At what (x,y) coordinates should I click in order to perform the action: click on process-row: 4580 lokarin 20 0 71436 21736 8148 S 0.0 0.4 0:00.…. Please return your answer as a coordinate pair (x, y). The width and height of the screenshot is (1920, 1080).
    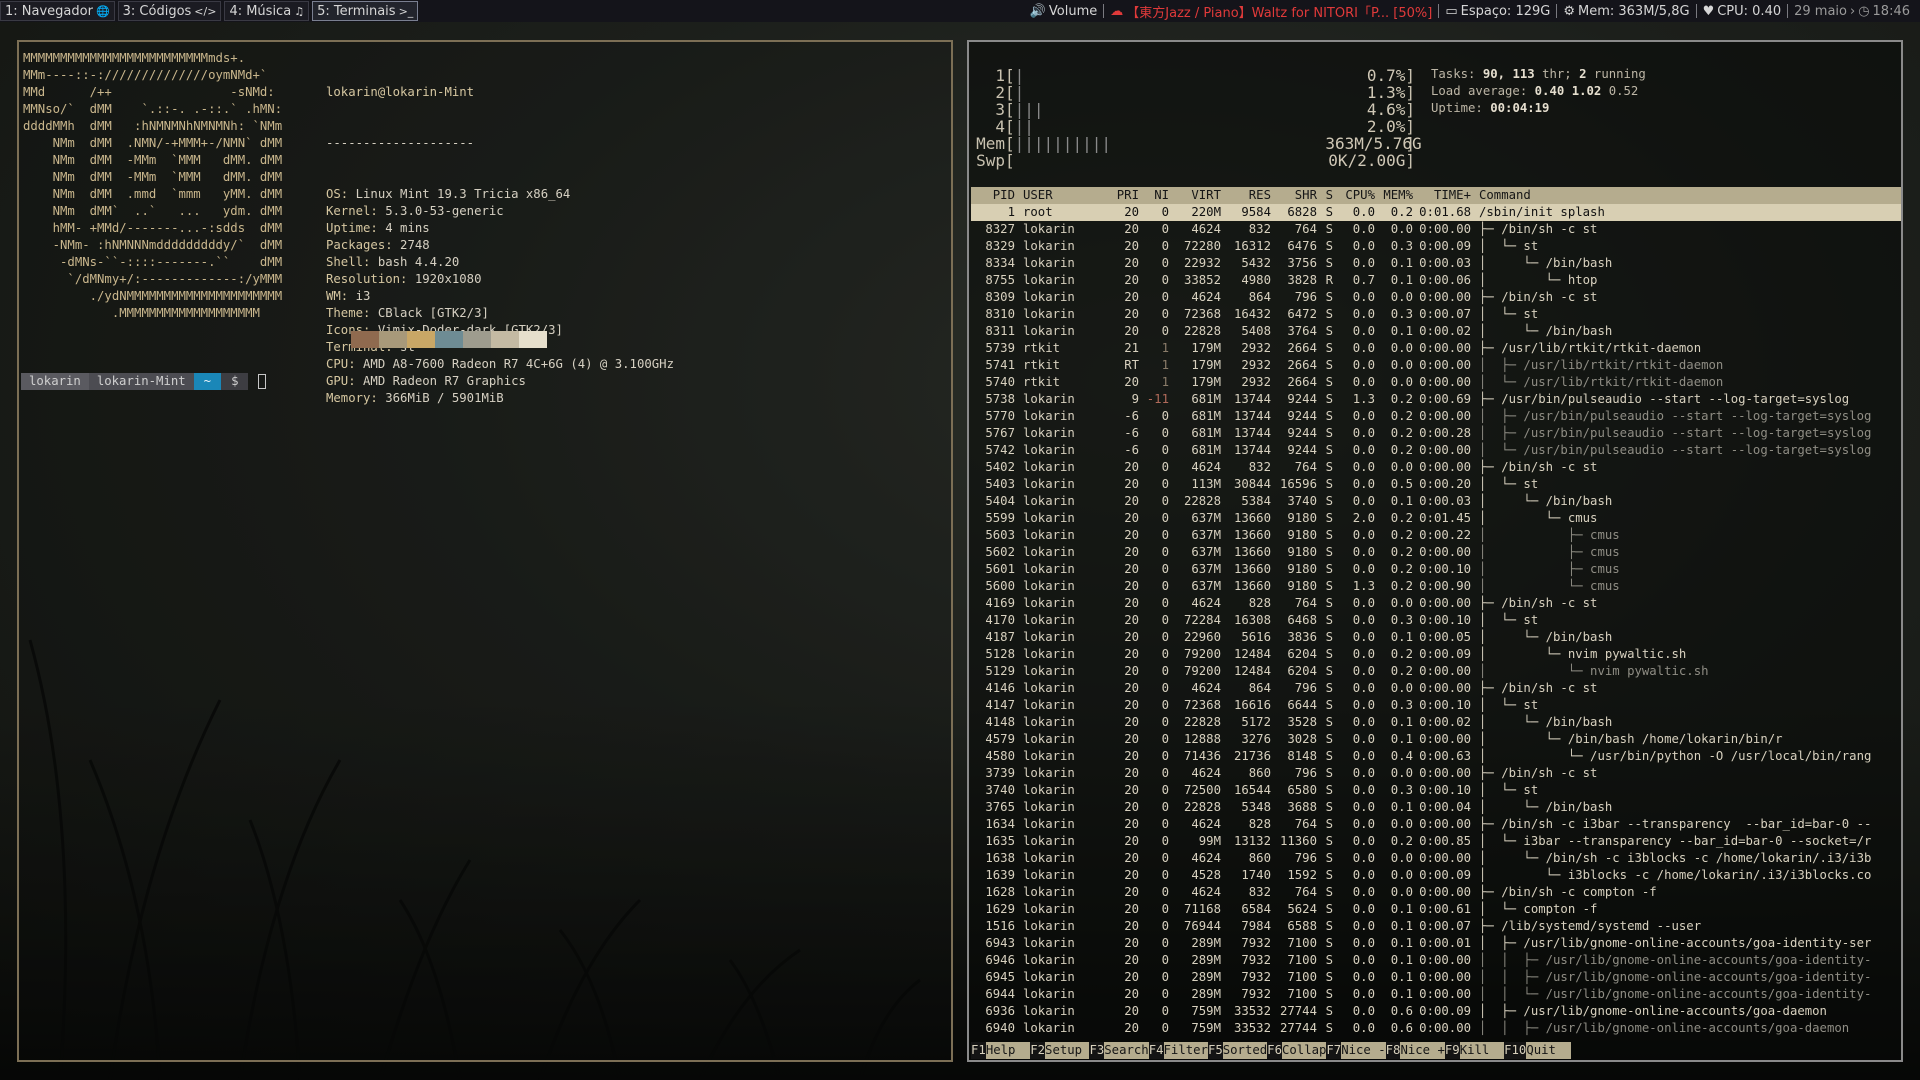
    Looking at the image, I should click on (1436, 756).